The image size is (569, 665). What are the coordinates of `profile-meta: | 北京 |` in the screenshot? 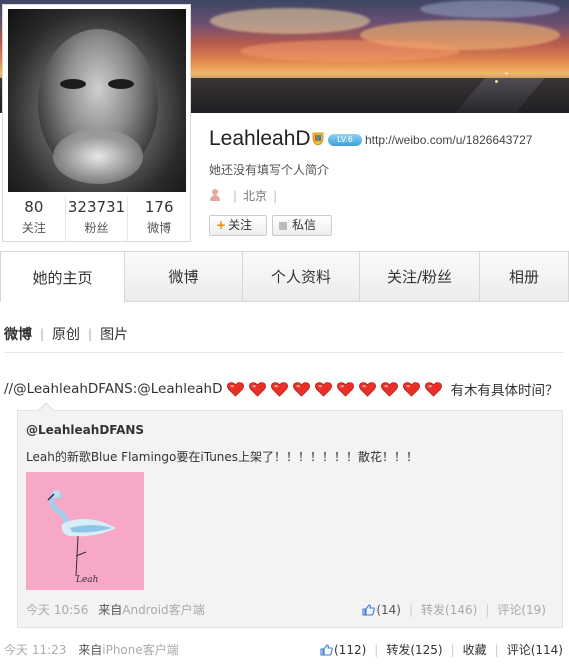 It's located at (246, 195).